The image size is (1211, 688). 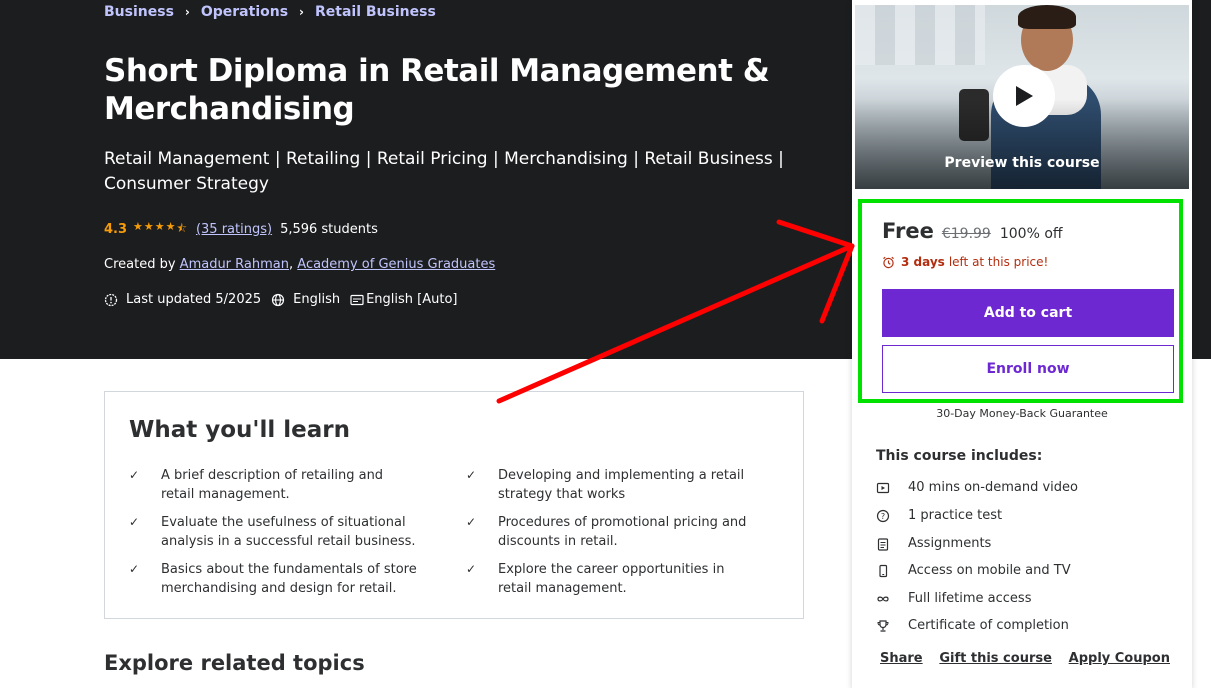 I want to click on author-link-academy-of-genius-graduates: Academy of Genius Graduates, so click(x=396, y=264).